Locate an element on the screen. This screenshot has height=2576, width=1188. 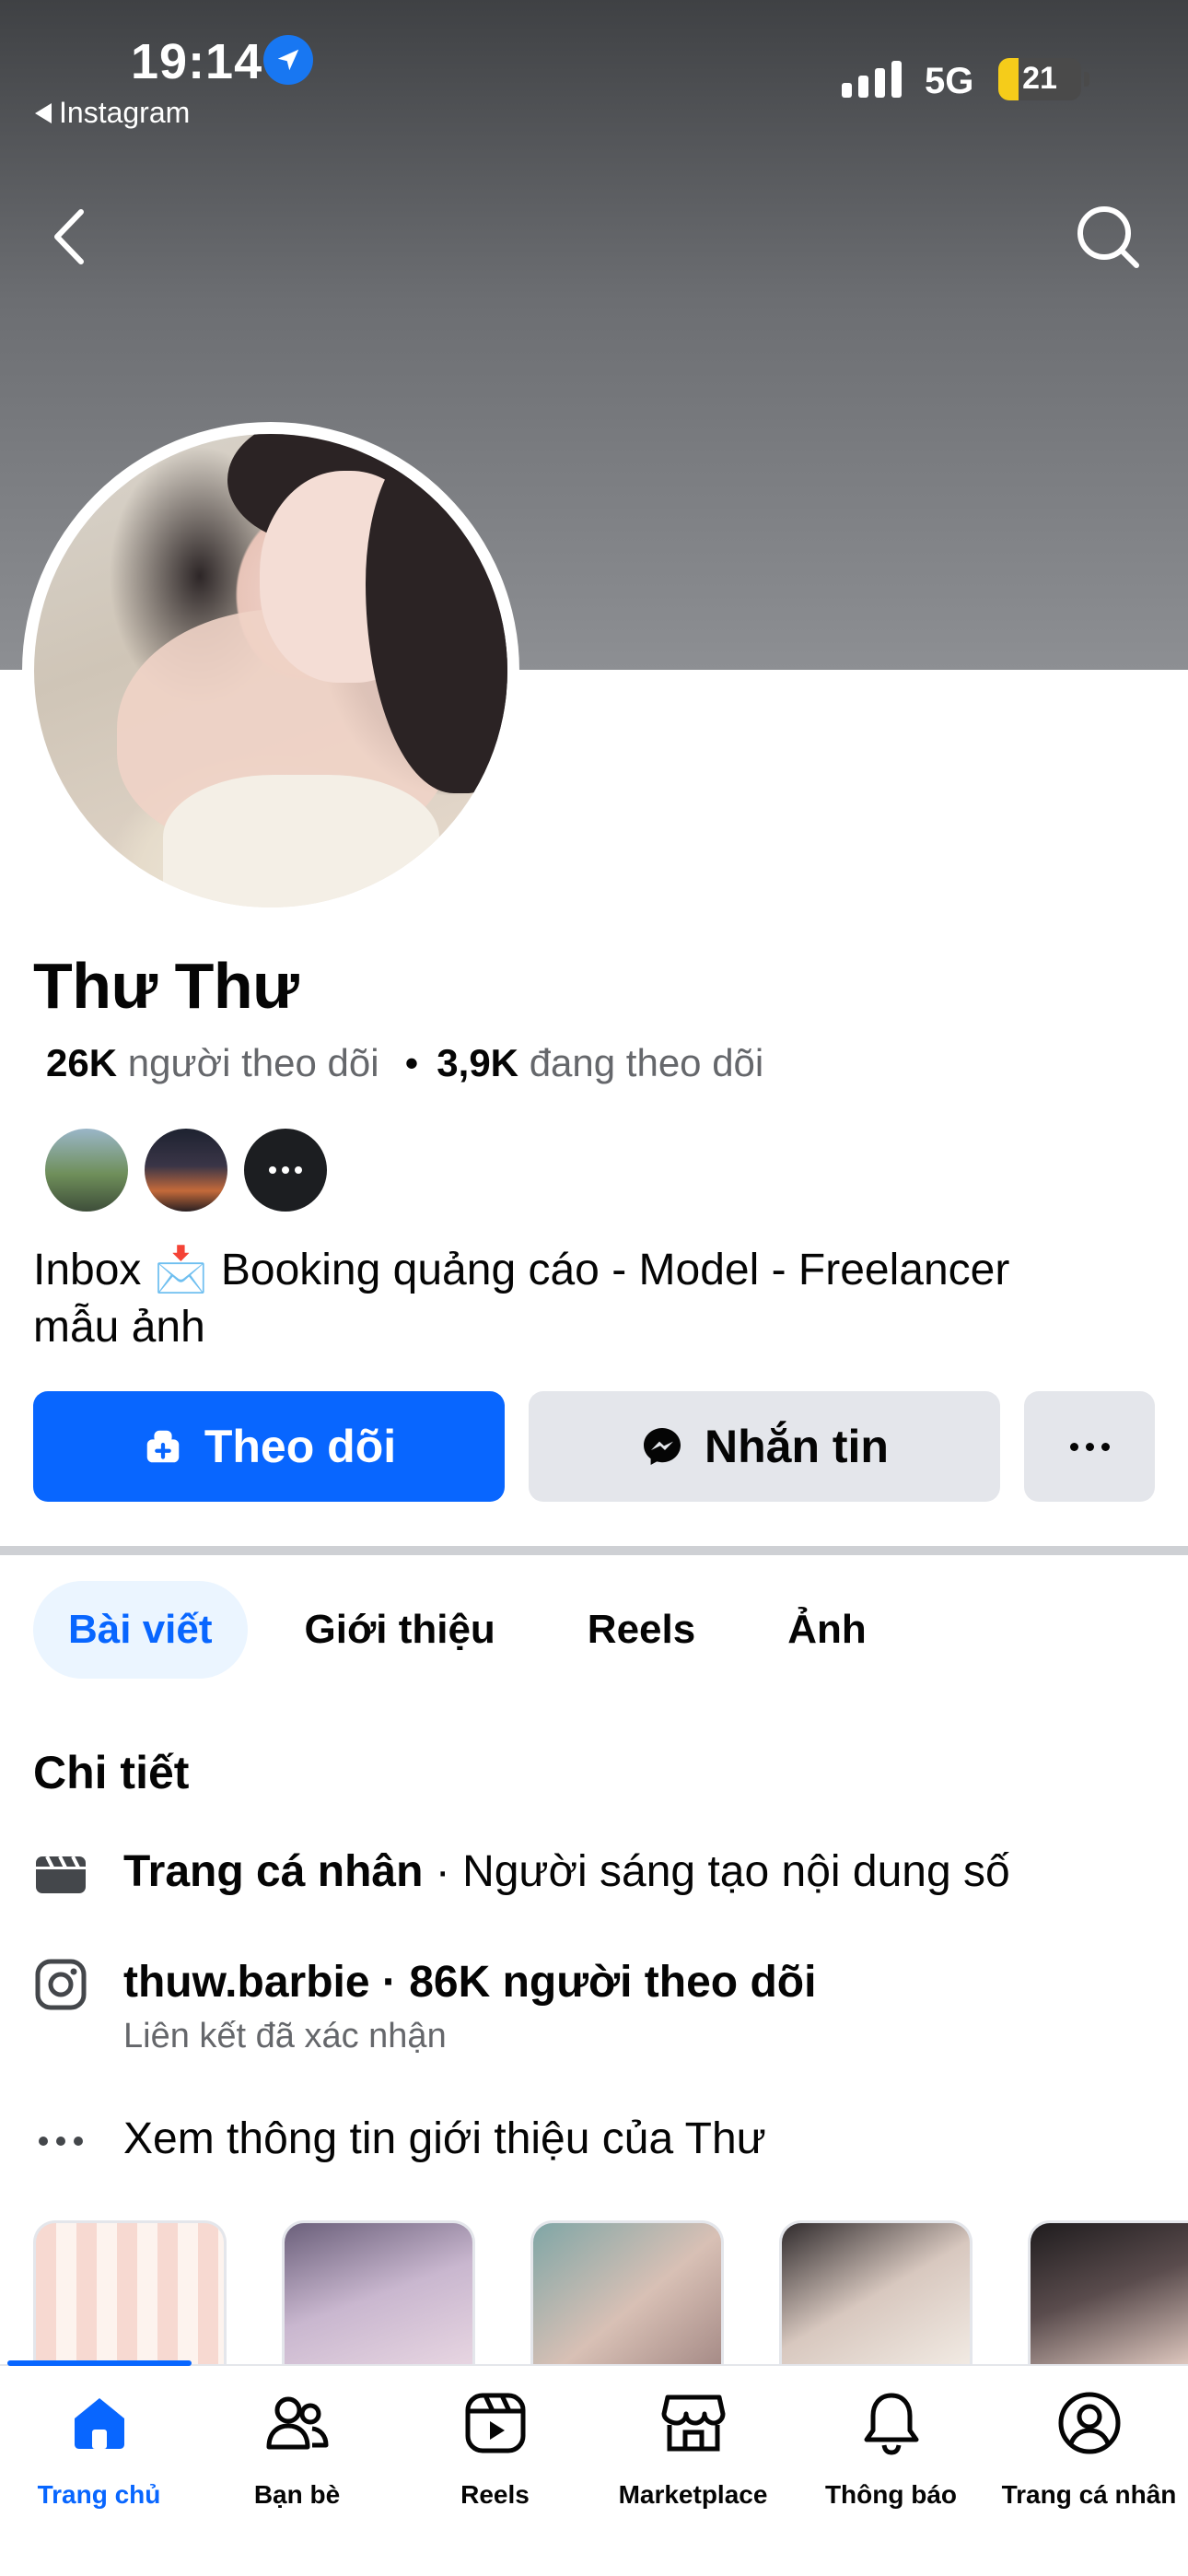
reels-icon is located at coordinates (496, 2423).